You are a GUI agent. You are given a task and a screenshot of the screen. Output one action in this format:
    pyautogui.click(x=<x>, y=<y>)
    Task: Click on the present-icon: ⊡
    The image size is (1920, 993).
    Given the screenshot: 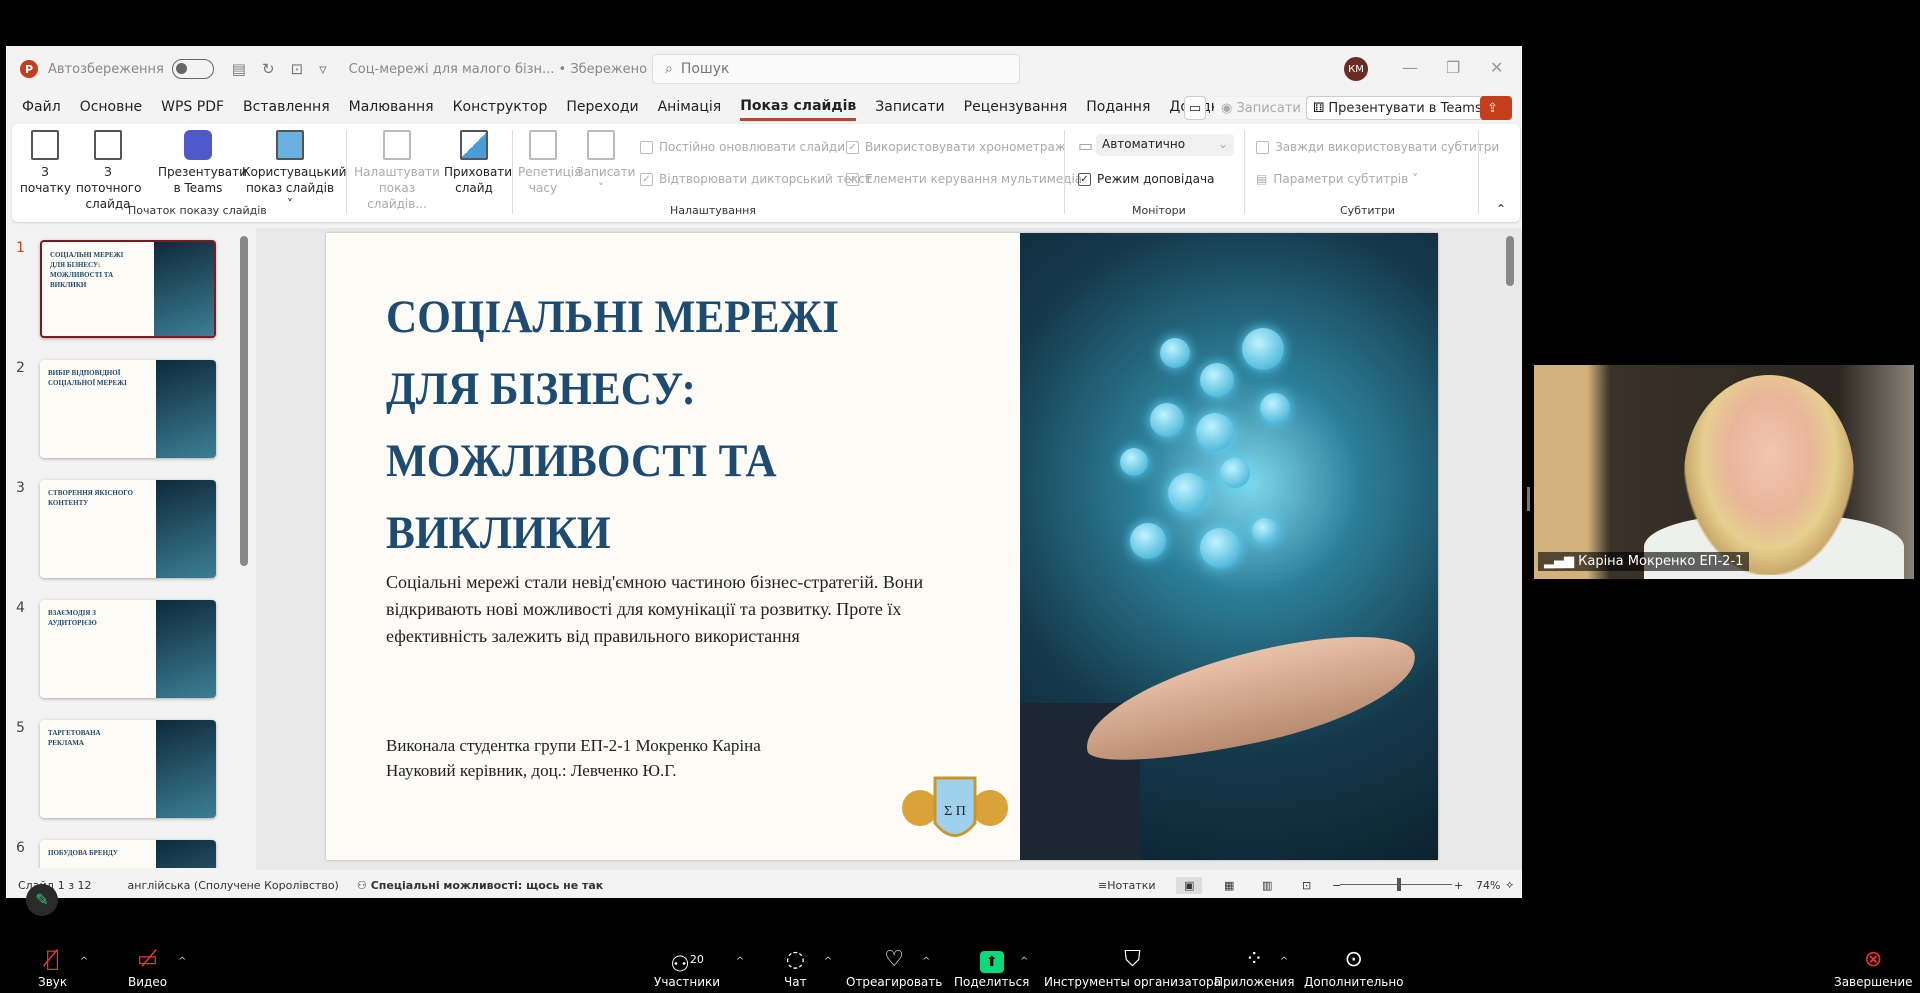 What is the action you would take?
    pyautogui.click(x=297, y=69)
    